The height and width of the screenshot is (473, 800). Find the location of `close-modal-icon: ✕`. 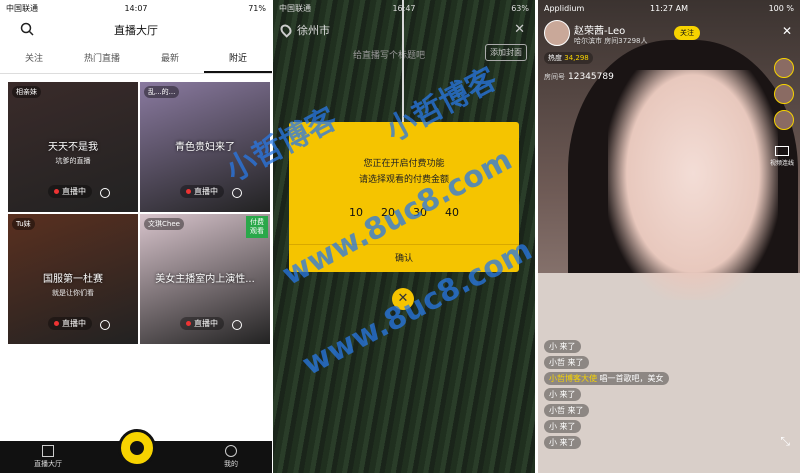

close-modal-icon: ✕ is located at coordinates (403, 299).